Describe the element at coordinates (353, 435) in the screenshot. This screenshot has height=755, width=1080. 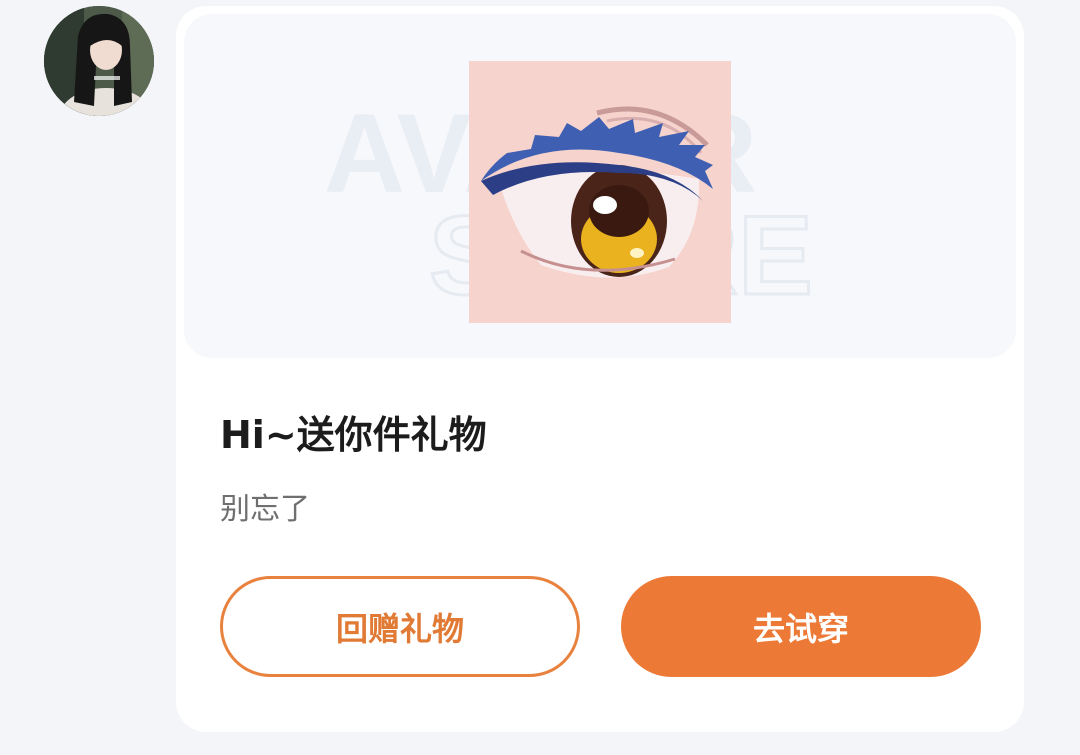
I see `gift-title: Hi~送你件礼物` at that location.